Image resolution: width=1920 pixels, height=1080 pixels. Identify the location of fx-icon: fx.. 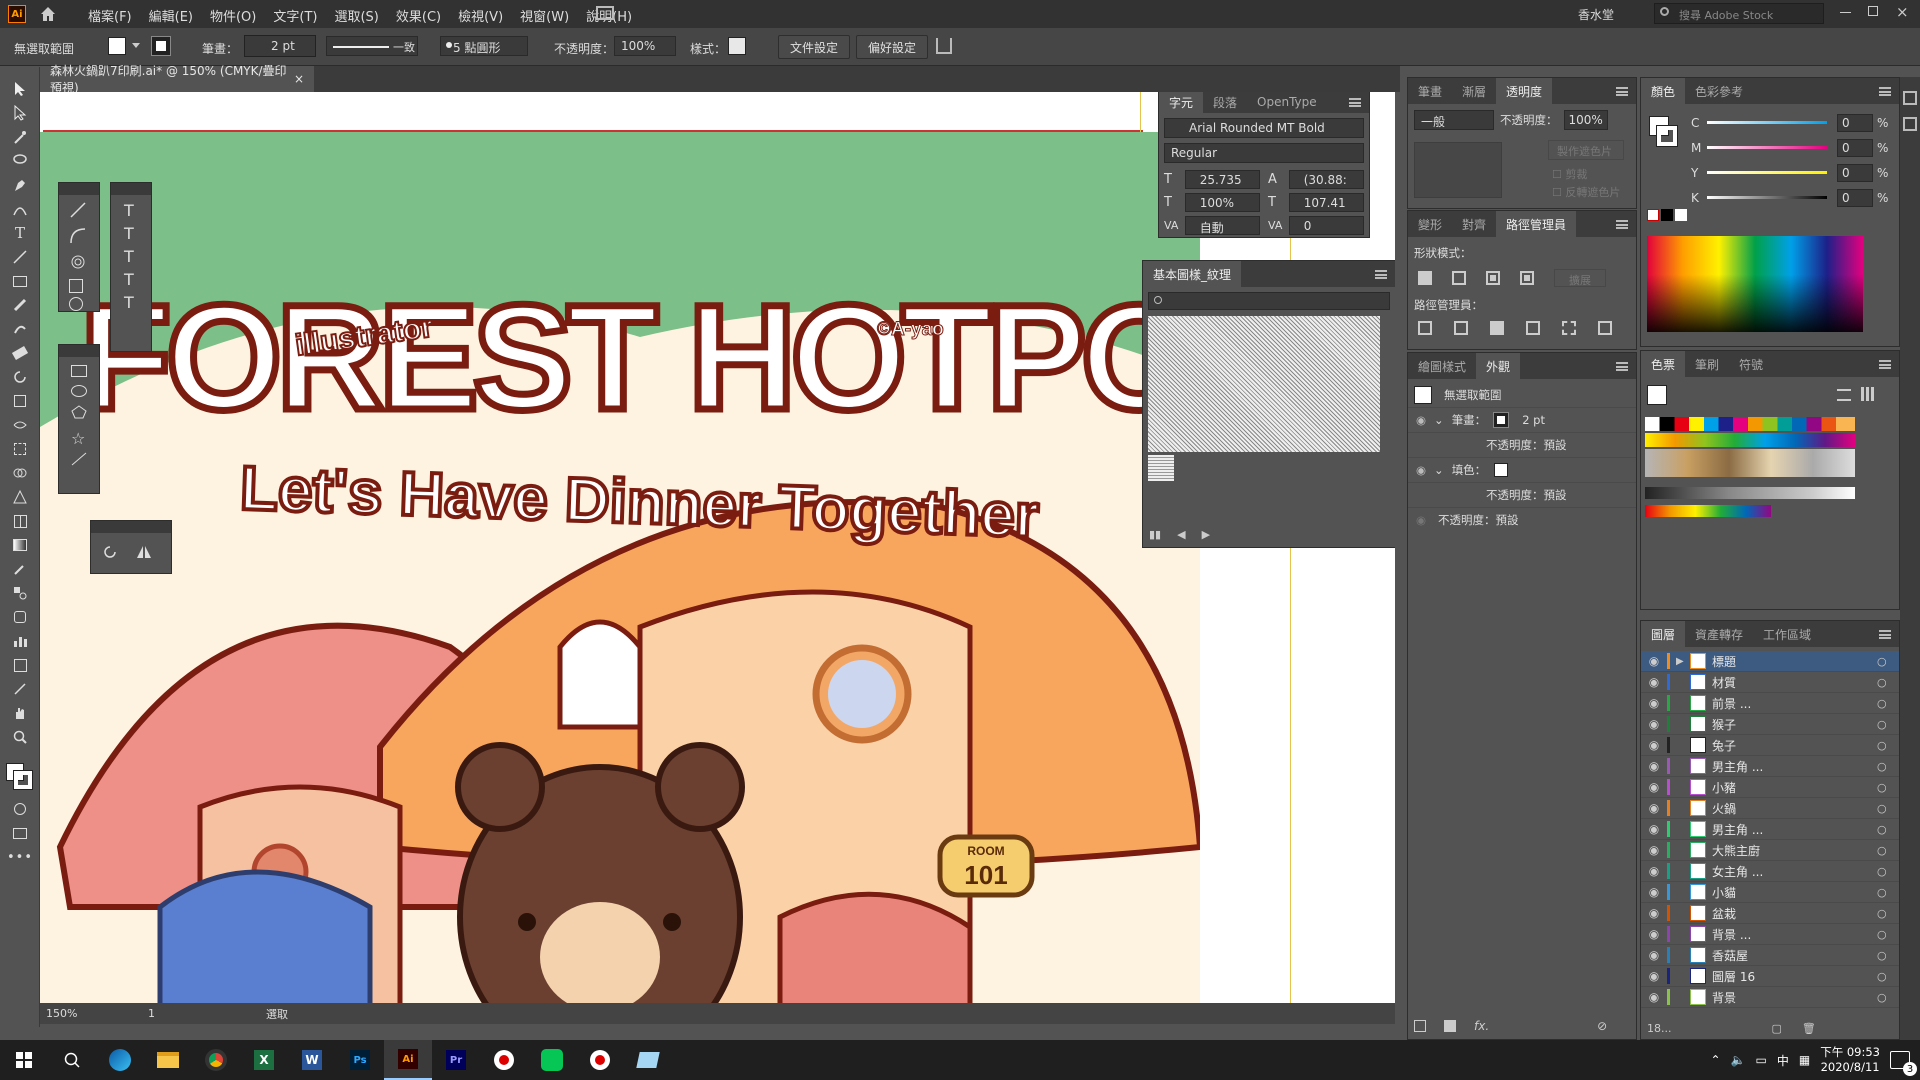
(1481, 1026).